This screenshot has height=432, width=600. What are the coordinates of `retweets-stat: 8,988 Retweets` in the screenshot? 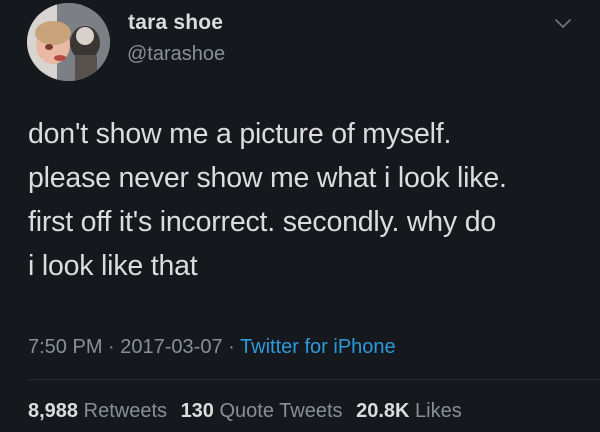 It's located at (97, 411).